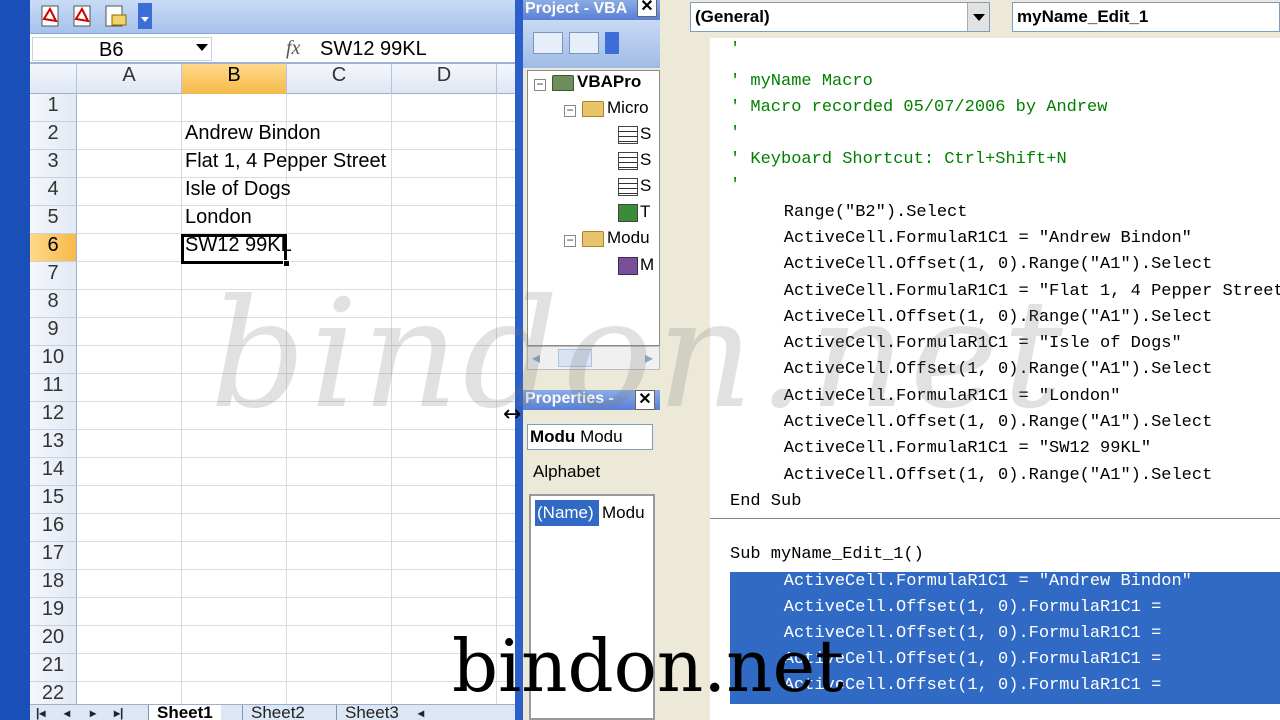 The width and height of the screenshot is (1280, 720). Describe the element at coordinates (53, 416) in the screenshot. I see `row-header: 12` at that location.